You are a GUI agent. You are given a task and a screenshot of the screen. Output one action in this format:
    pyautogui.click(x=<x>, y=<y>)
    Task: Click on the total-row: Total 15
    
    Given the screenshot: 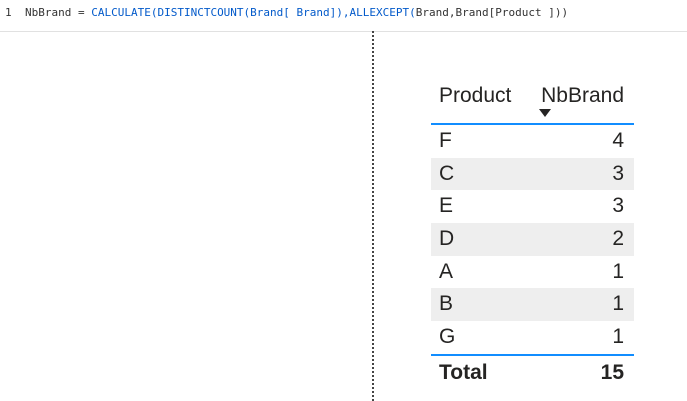 What is the action you would take?
    pyautogui.click(x=532, y=373)
    